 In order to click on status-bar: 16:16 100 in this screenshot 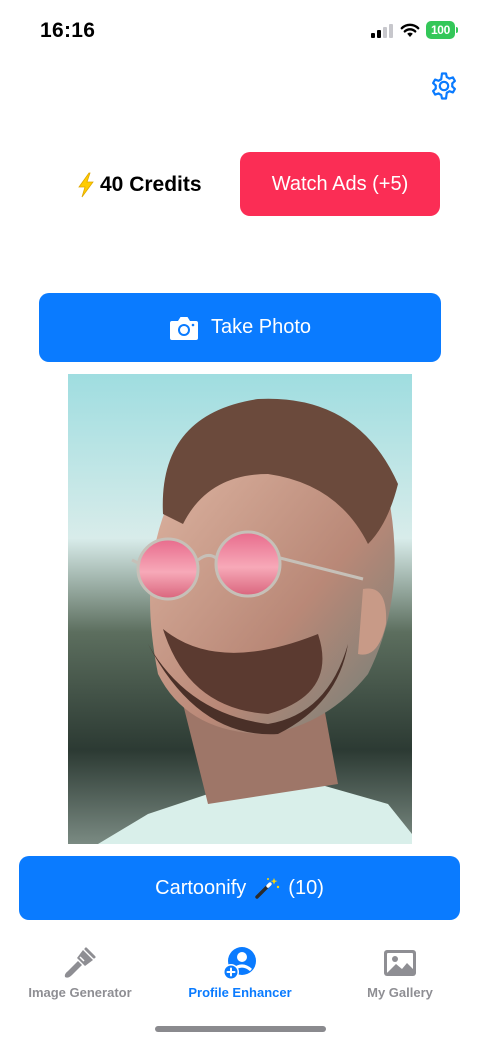, I will do `click(240, 31)`.